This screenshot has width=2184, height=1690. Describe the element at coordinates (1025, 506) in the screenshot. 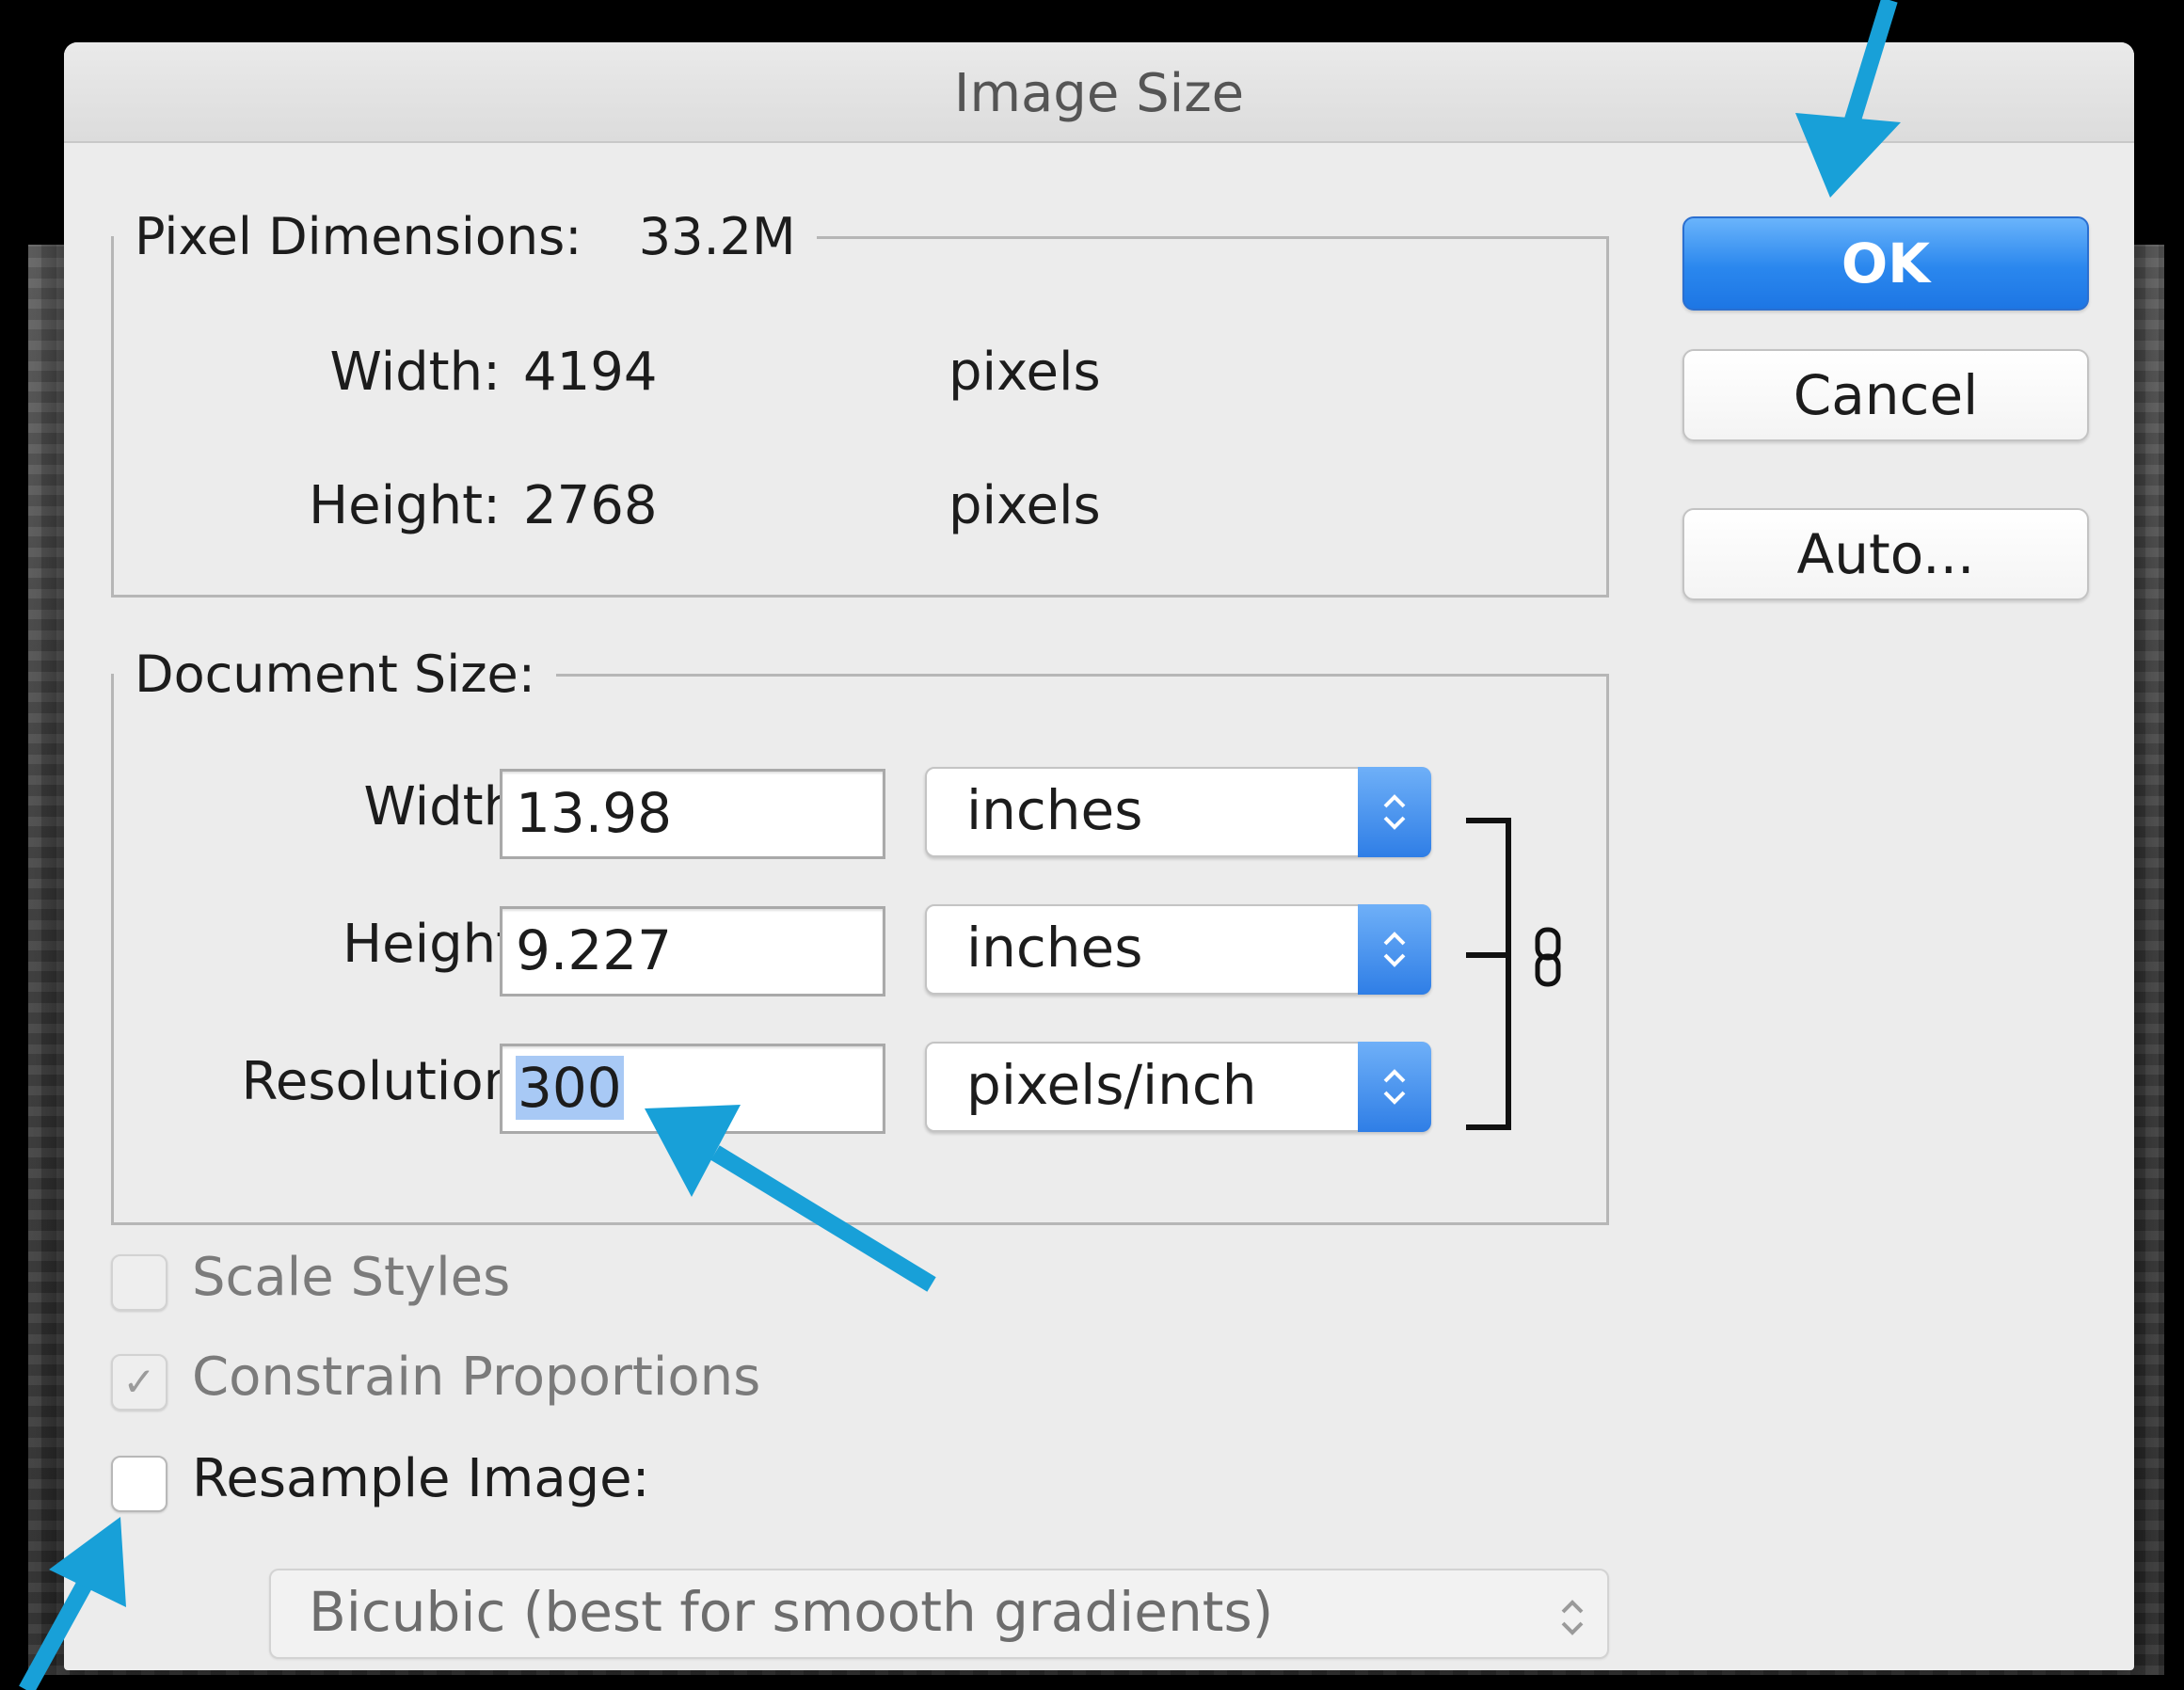

I see `pixel-height-unit: pixels` at that location.